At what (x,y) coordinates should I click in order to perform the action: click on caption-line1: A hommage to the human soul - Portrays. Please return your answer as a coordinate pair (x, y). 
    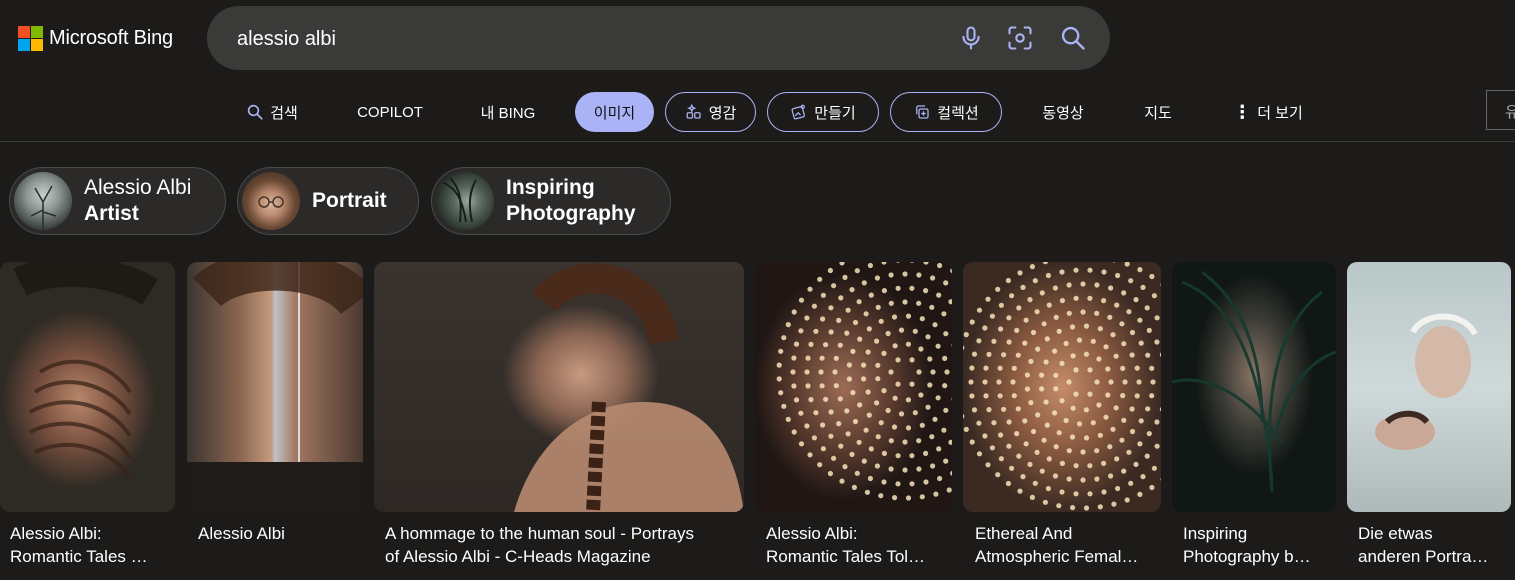
    Looking at the image, I should click on (539, 533).